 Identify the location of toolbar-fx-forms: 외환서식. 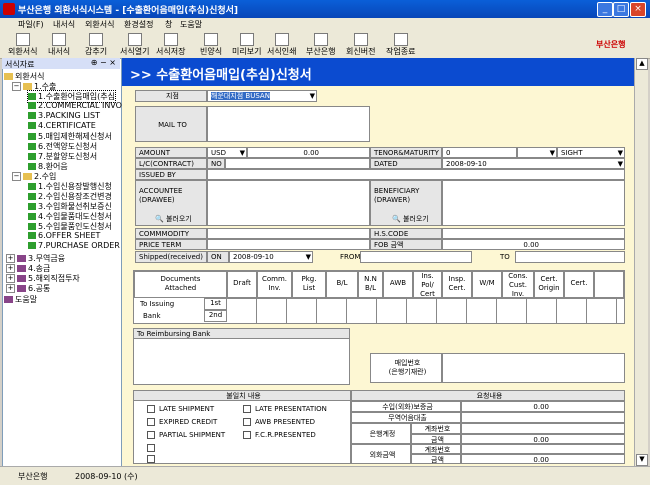
(22, 45).